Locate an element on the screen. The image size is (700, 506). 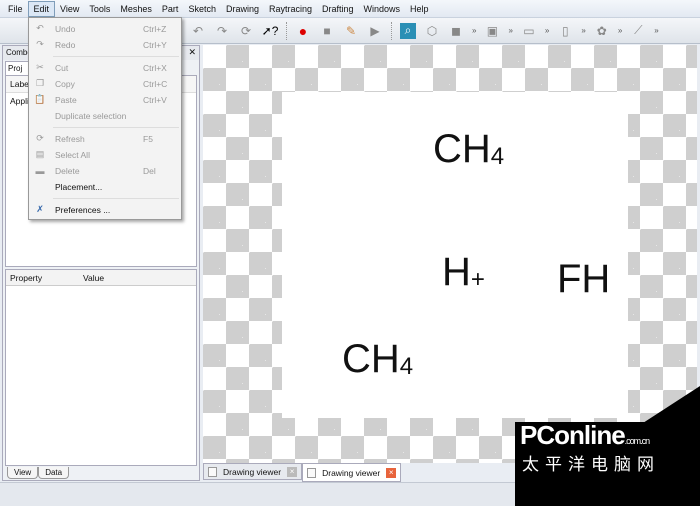
page-icon: ▯ is located at coordinates (565, 31).